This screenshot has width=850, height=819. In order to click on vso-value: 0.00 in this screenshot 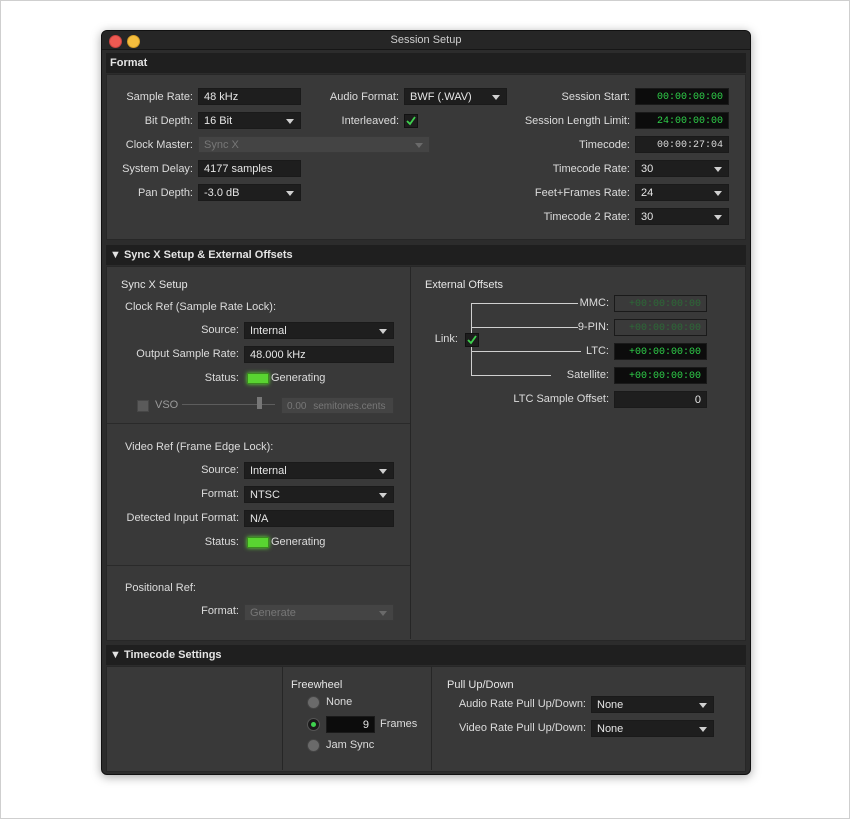, I will do `click(297, 406)`.